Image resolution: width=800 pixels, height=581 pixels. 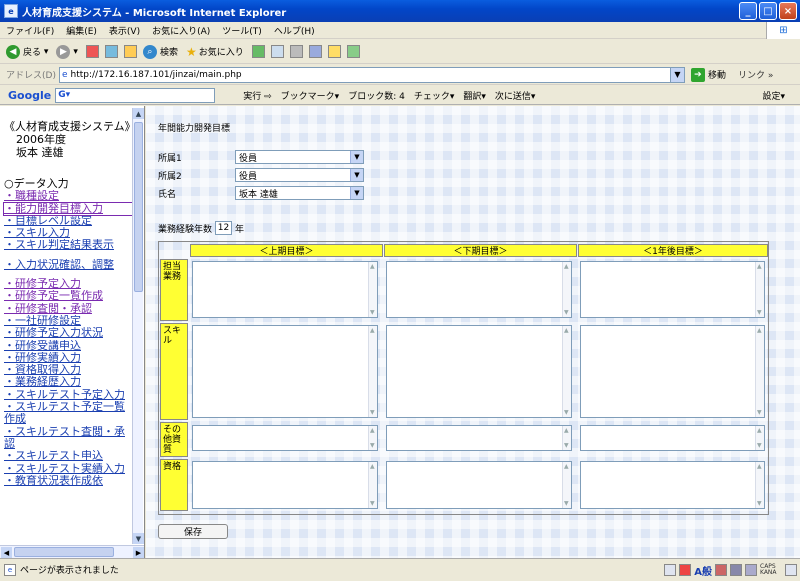 What do you see at coordinates (285, 438) in the screenshot?
I see `other-first-half-textarea` at bounding box center [285, 438].